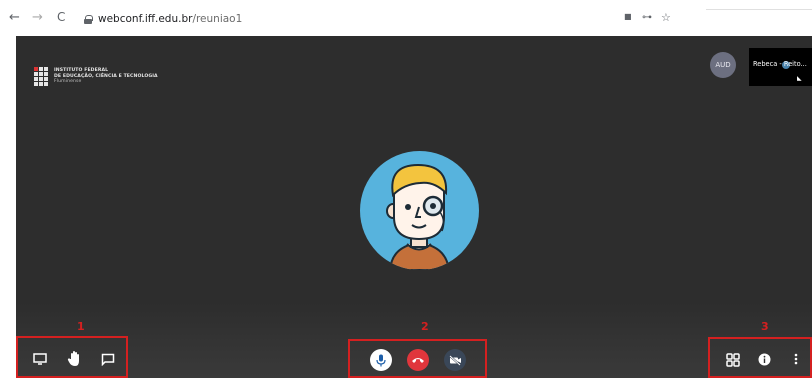 The width and height of the screenshot is (812, 378). Describe the element at coordinates (418, 360) in the screenshot. I see `hangup-icon` at that location.